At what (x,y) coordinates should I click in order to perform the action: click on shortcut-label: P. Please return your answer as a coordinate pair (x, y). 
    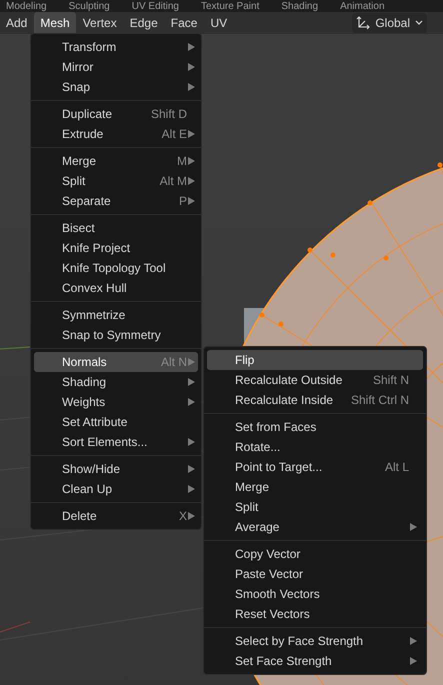
    Looking at the image, I should click on (182, 201).